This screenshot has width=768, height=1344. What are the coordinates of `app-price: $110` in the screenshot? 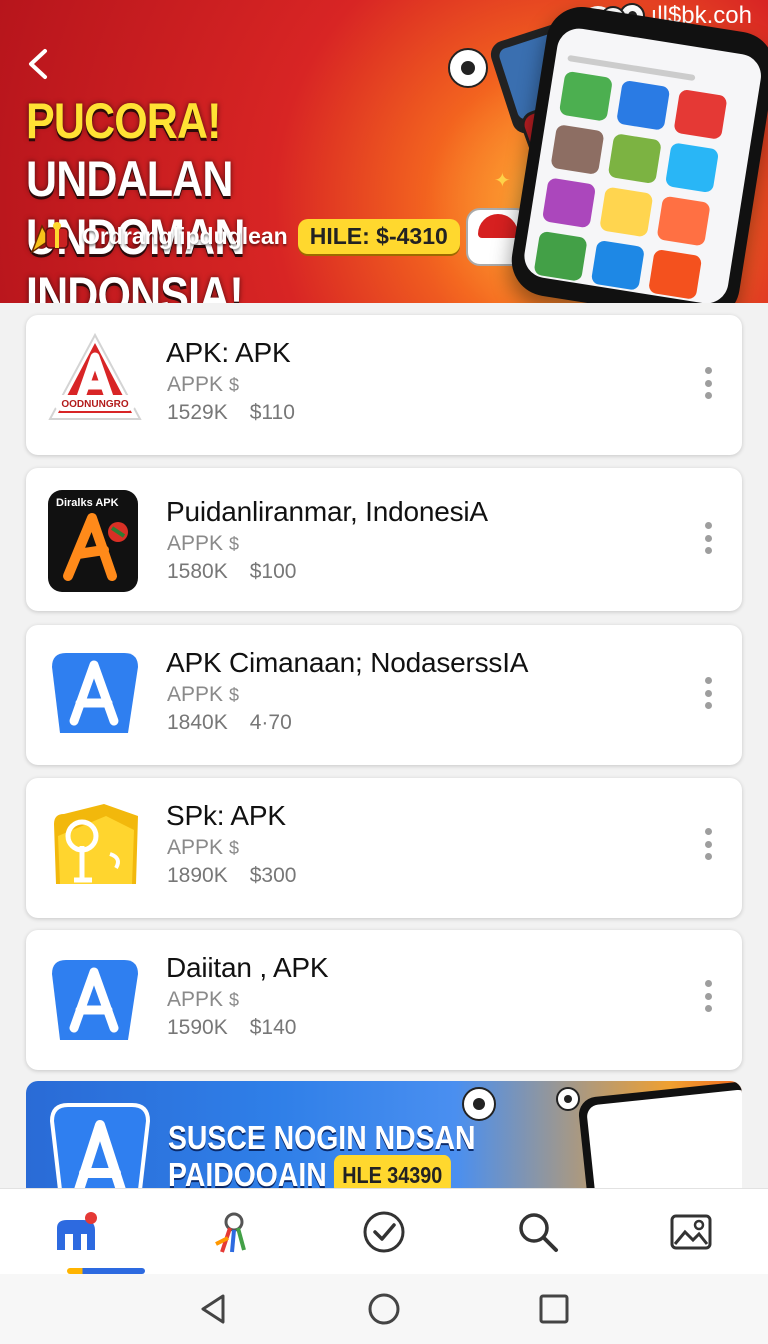 It's located at (272, 412).